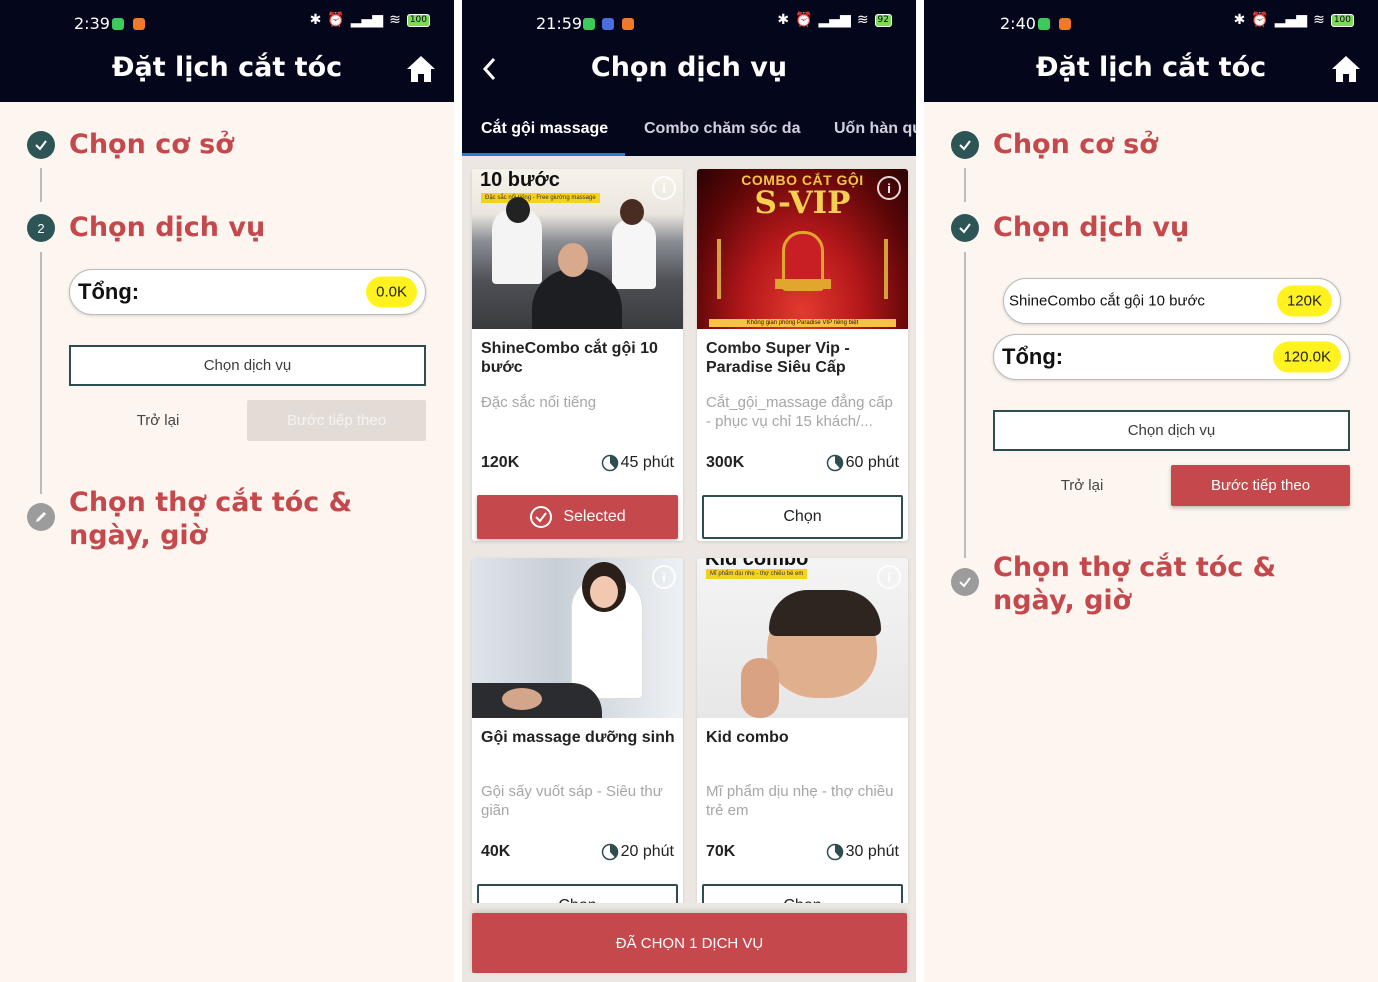 The image size is (1378, 982). What do you see at coordinates (825, 613) in the screenshot?
I see `child-hair` at bounding box center [825, 613].